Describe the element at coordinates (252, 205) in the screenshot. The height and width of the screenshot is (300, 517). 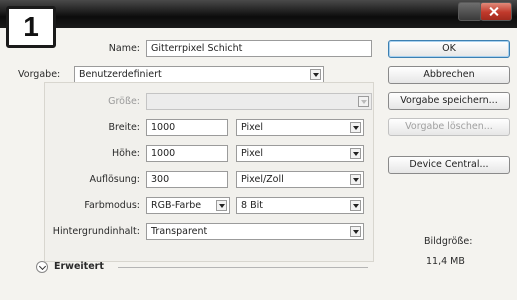
I see `bit-depth-value: 8 Bit` at that location.